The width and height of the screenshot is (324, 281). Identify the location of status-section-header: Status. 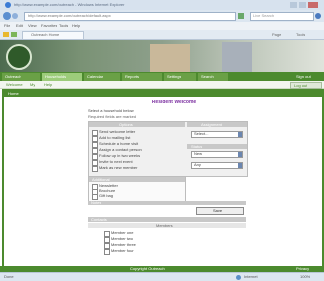
(217, 146).